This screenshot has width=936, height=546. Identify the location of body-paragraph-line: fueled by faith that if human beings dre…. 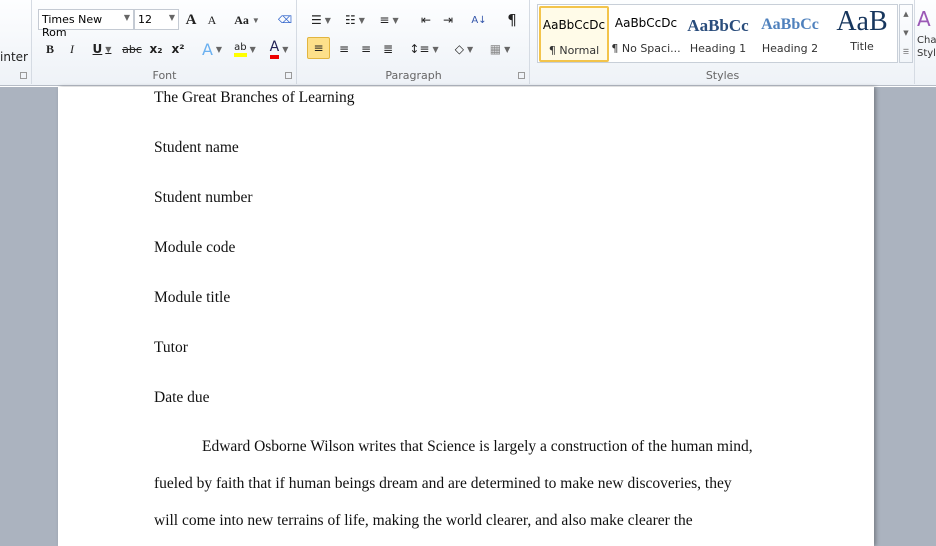
(443, 483).